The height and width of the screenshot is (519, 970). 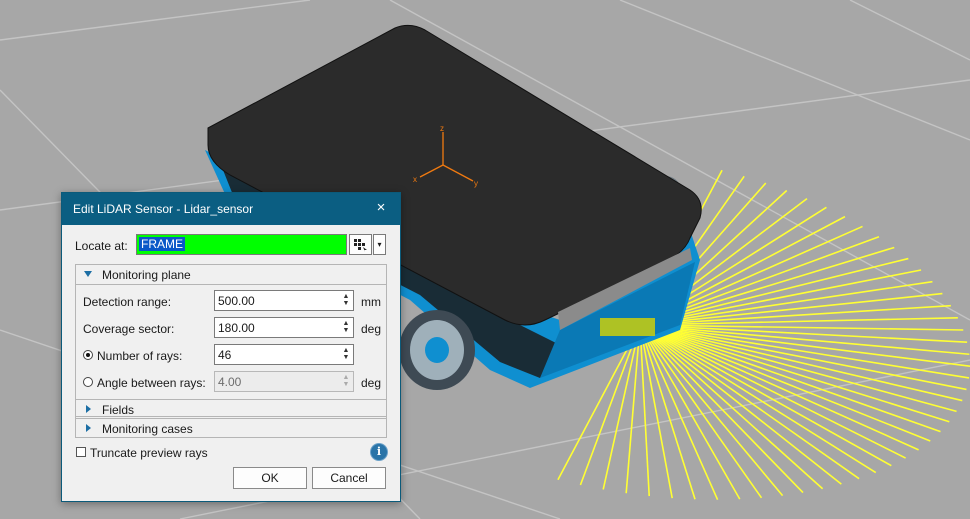 I want to click on cancel-button: Cancel, so click(x=349, y=478).